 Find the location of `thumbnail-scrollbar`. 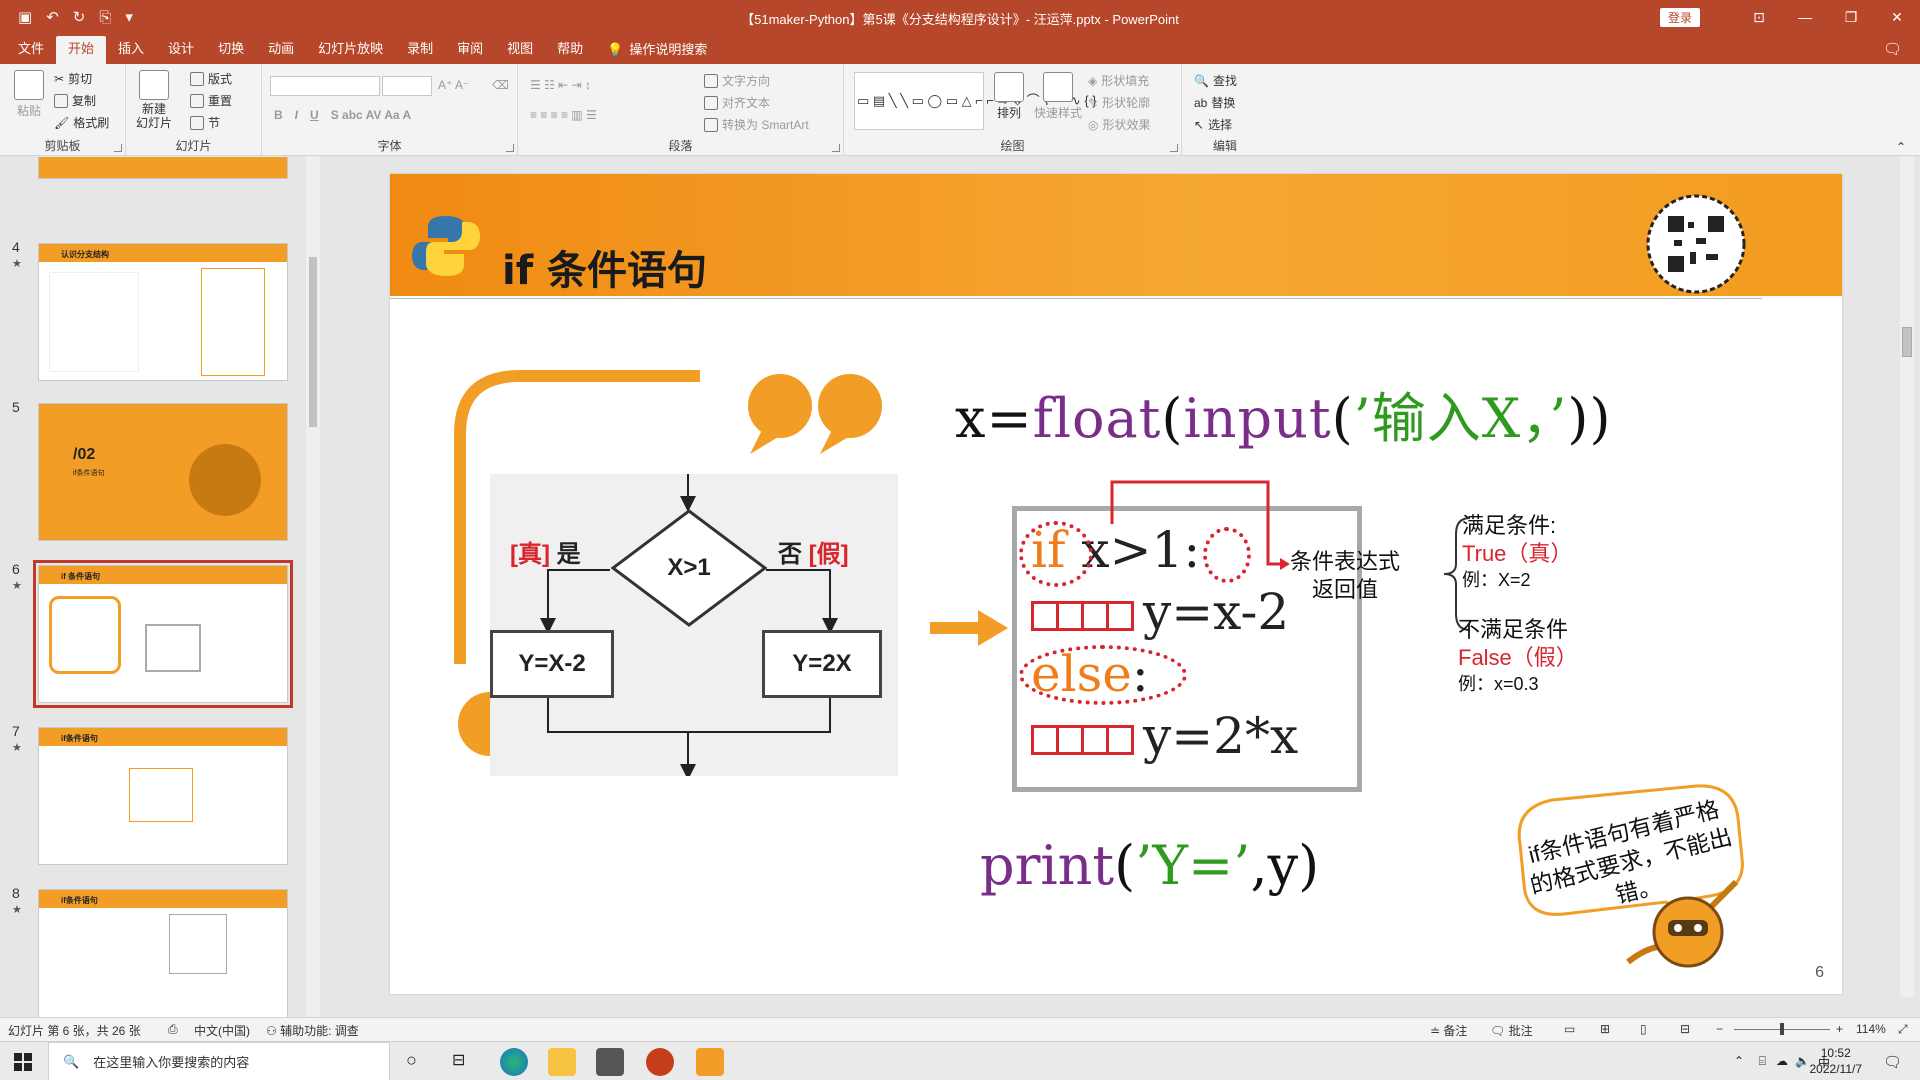

thumbnail-scrollbar is located at coordinates (313, 587).